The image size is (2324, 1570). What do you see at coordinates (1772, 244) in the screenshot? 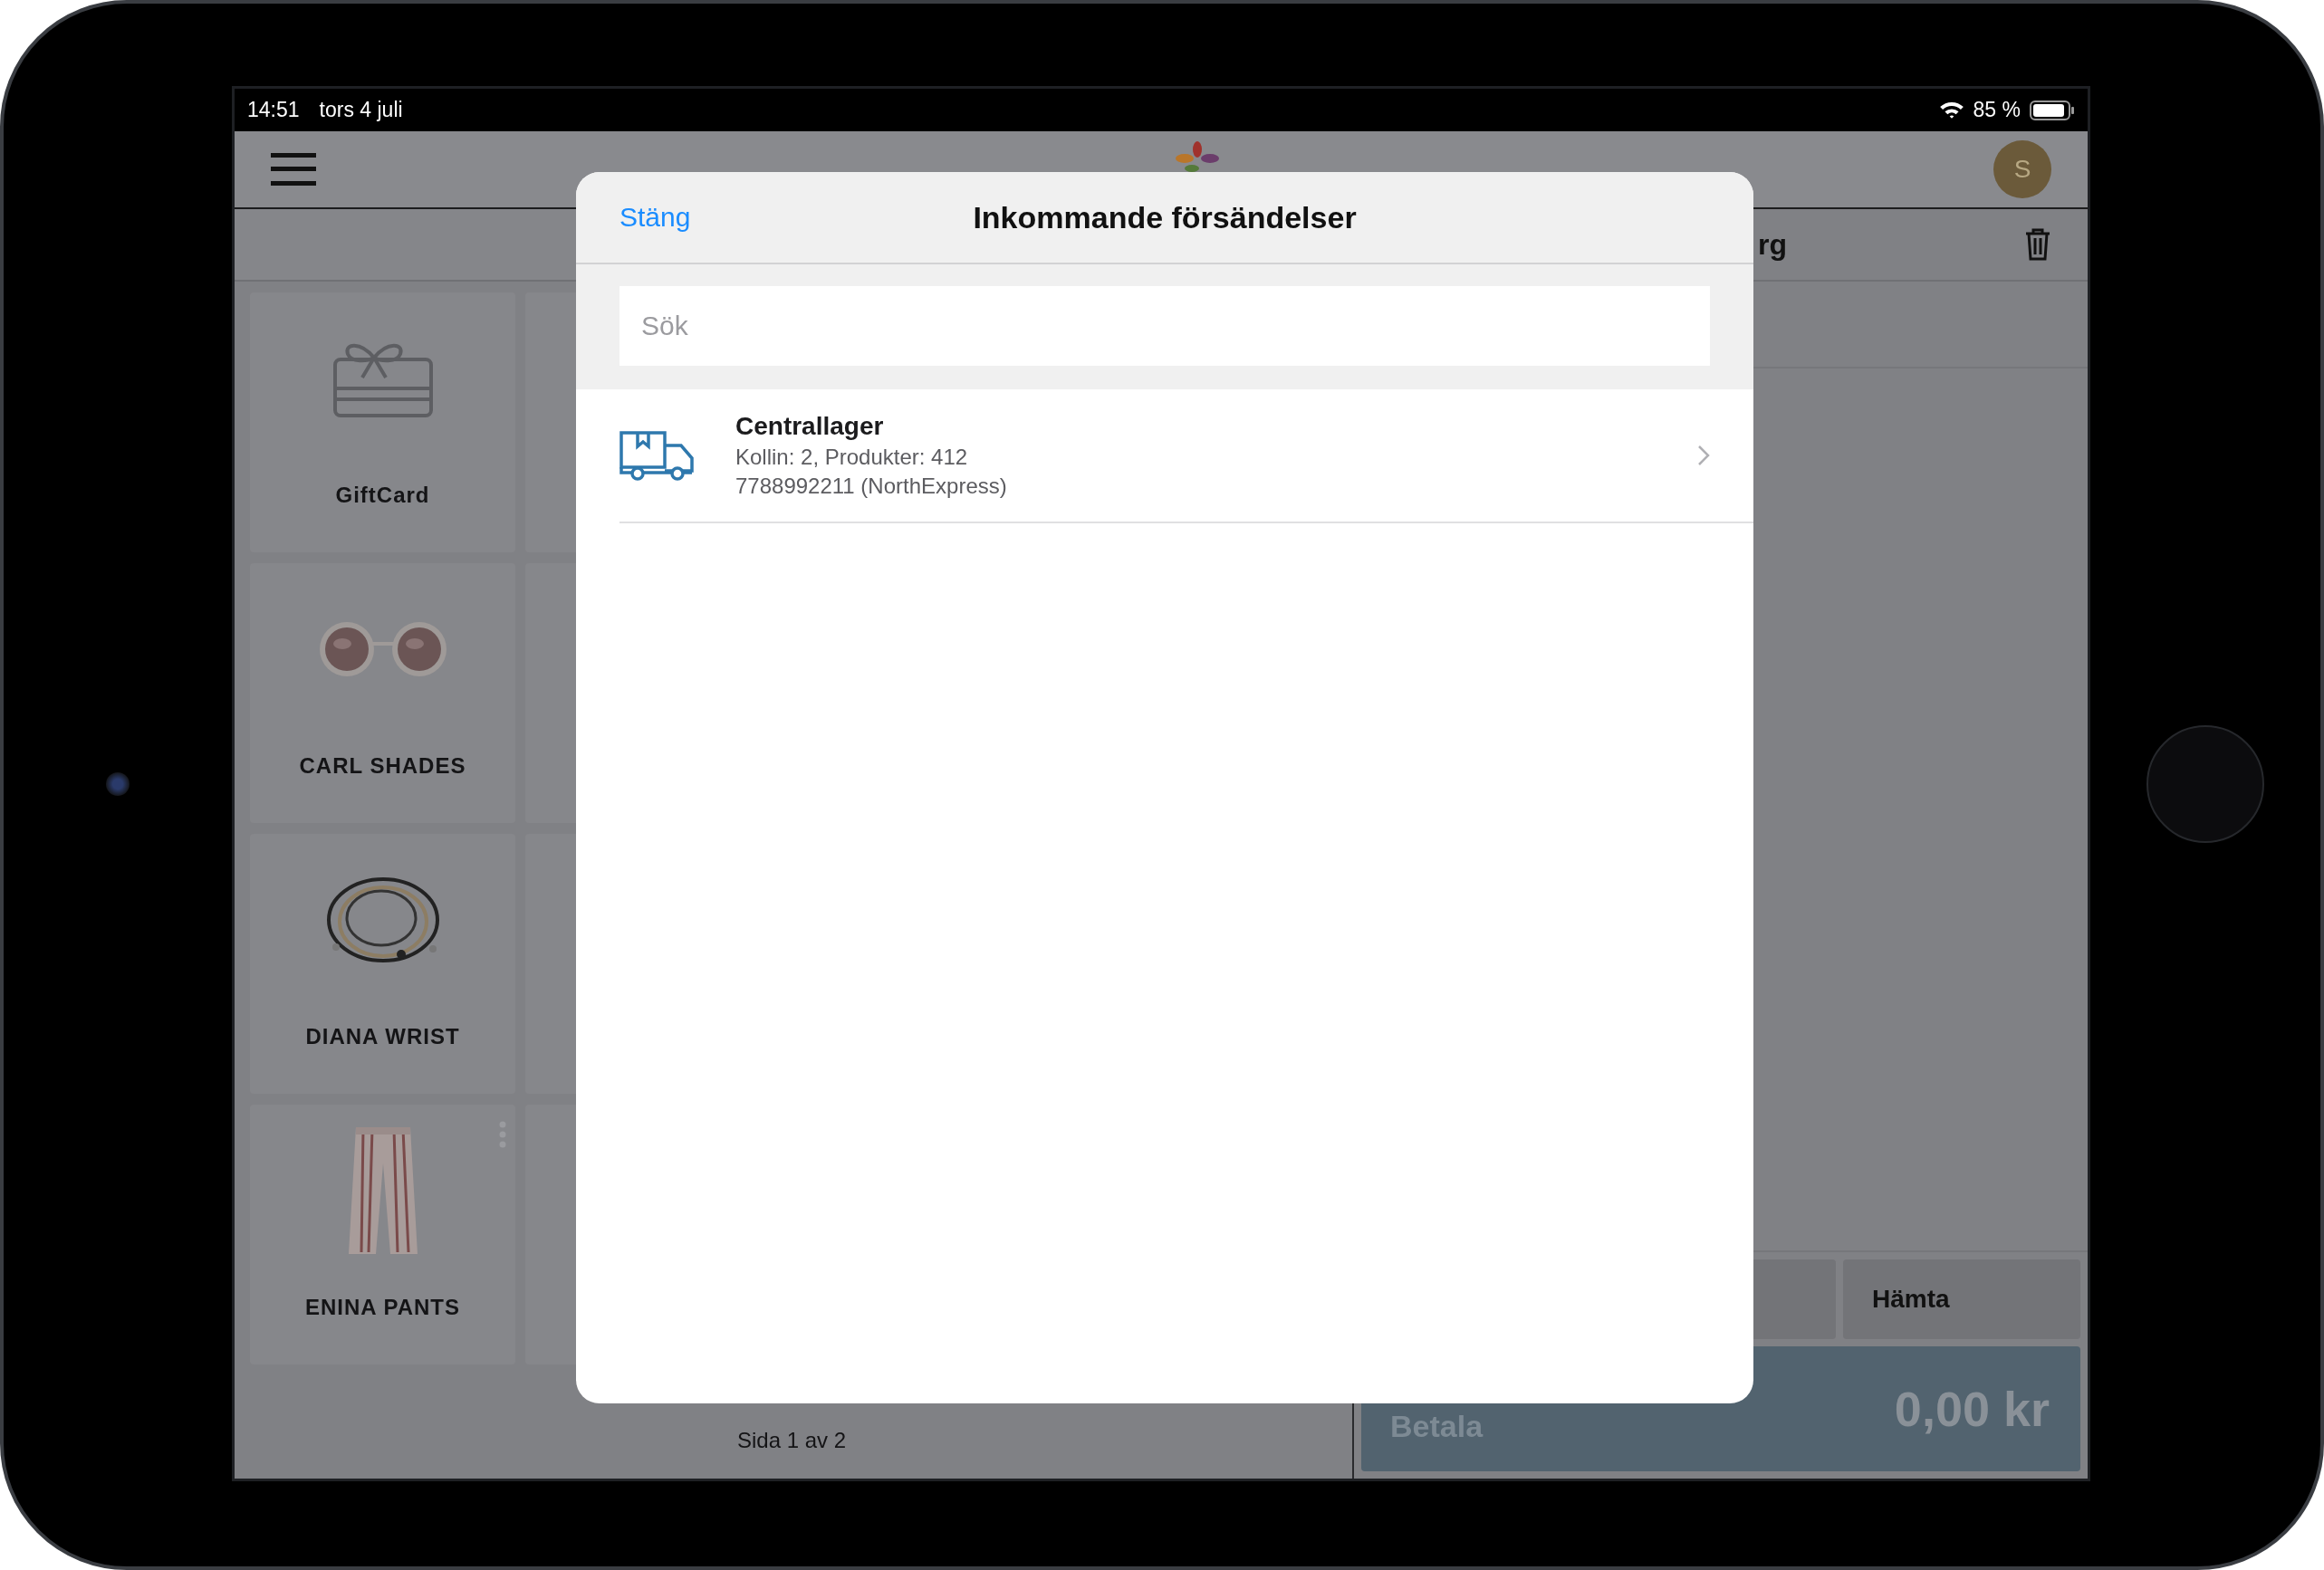
I see `cart-title: rg` at bounding box center [1772, 244].